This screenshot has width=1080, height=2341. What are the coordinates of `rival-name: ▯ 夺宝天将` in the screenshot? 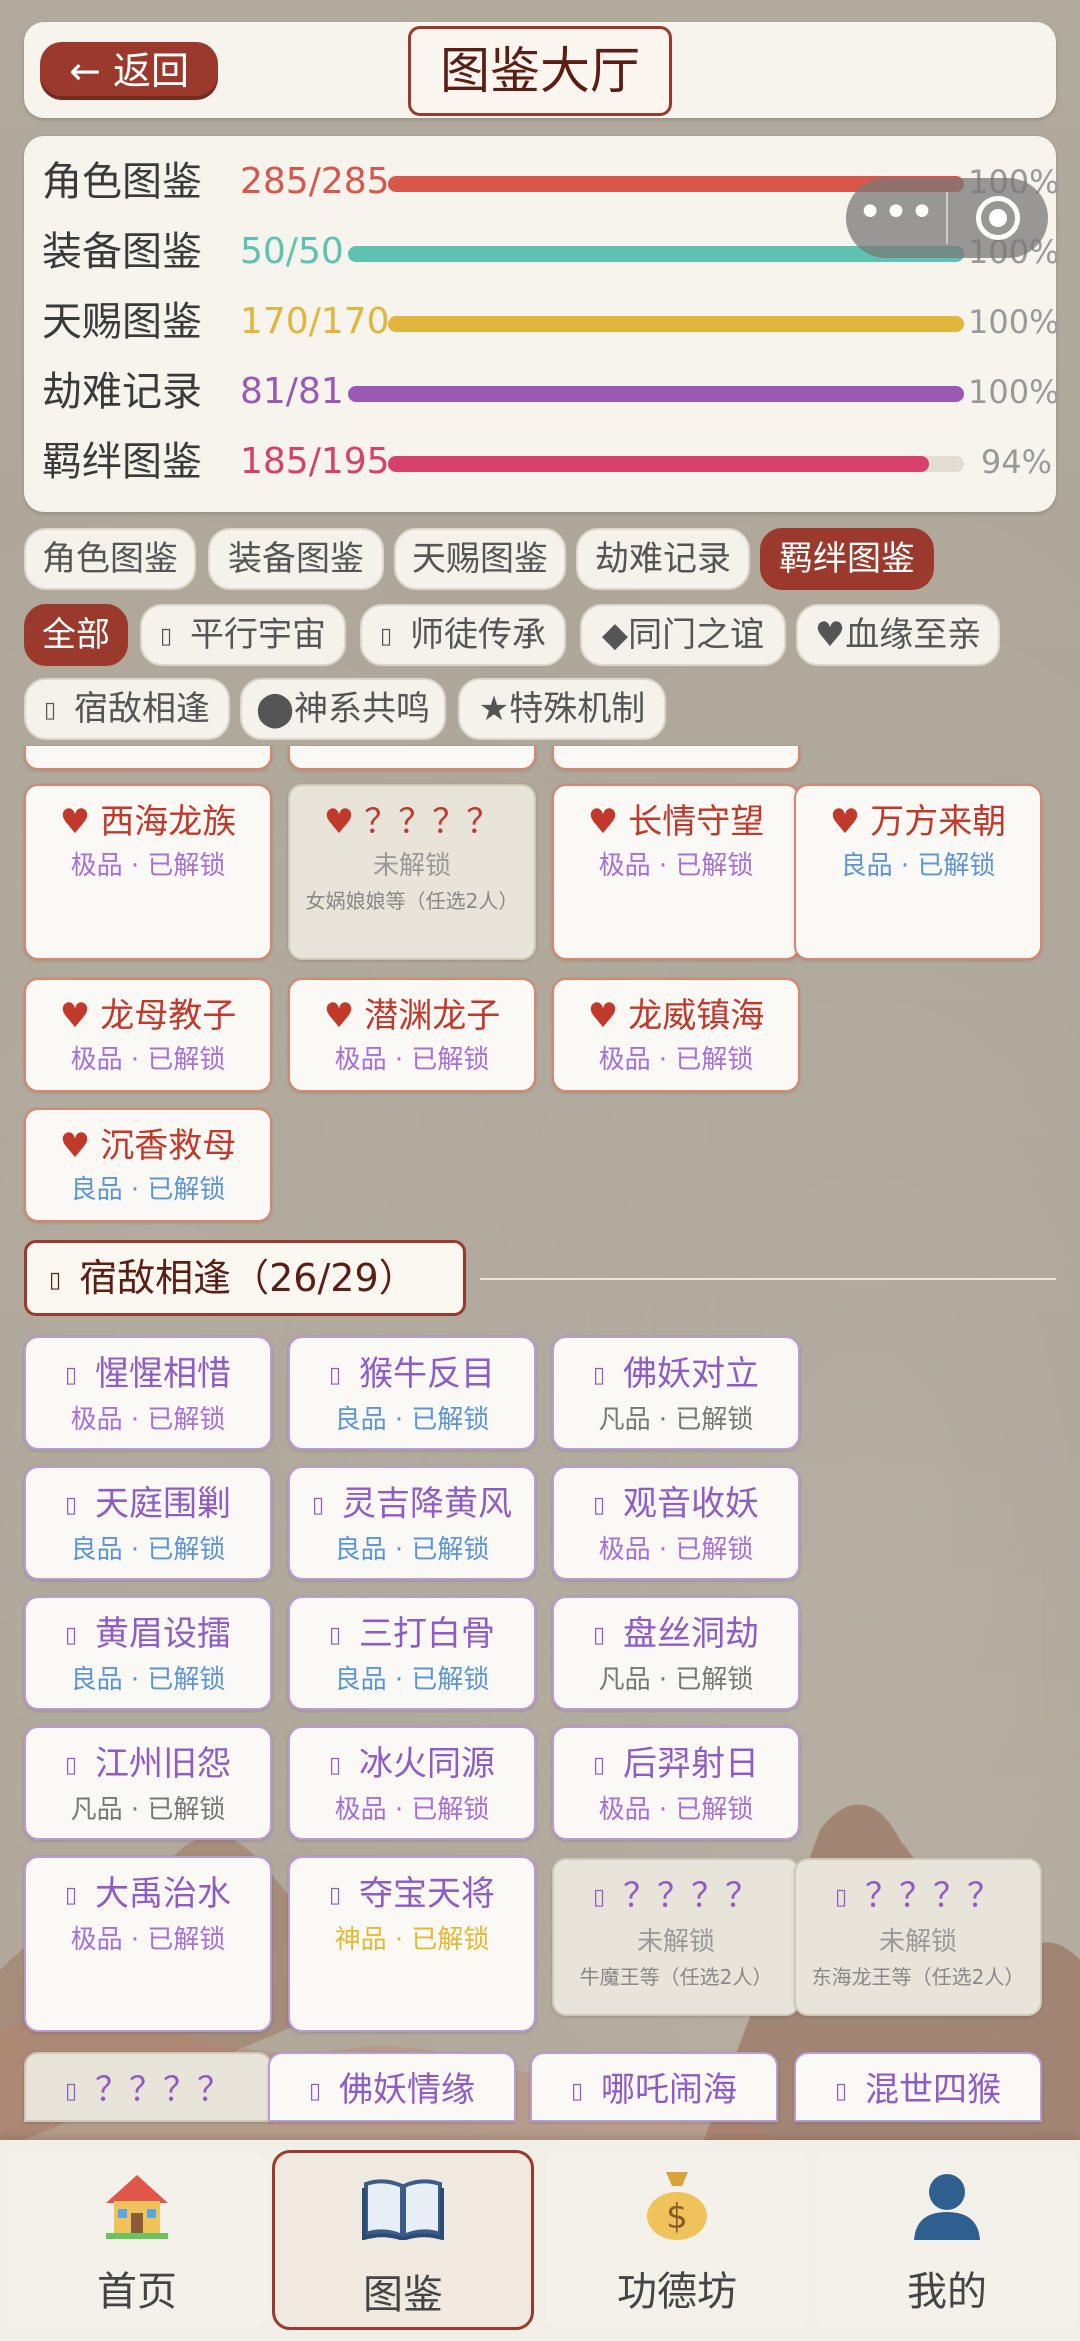 It's located at (412, 1895).